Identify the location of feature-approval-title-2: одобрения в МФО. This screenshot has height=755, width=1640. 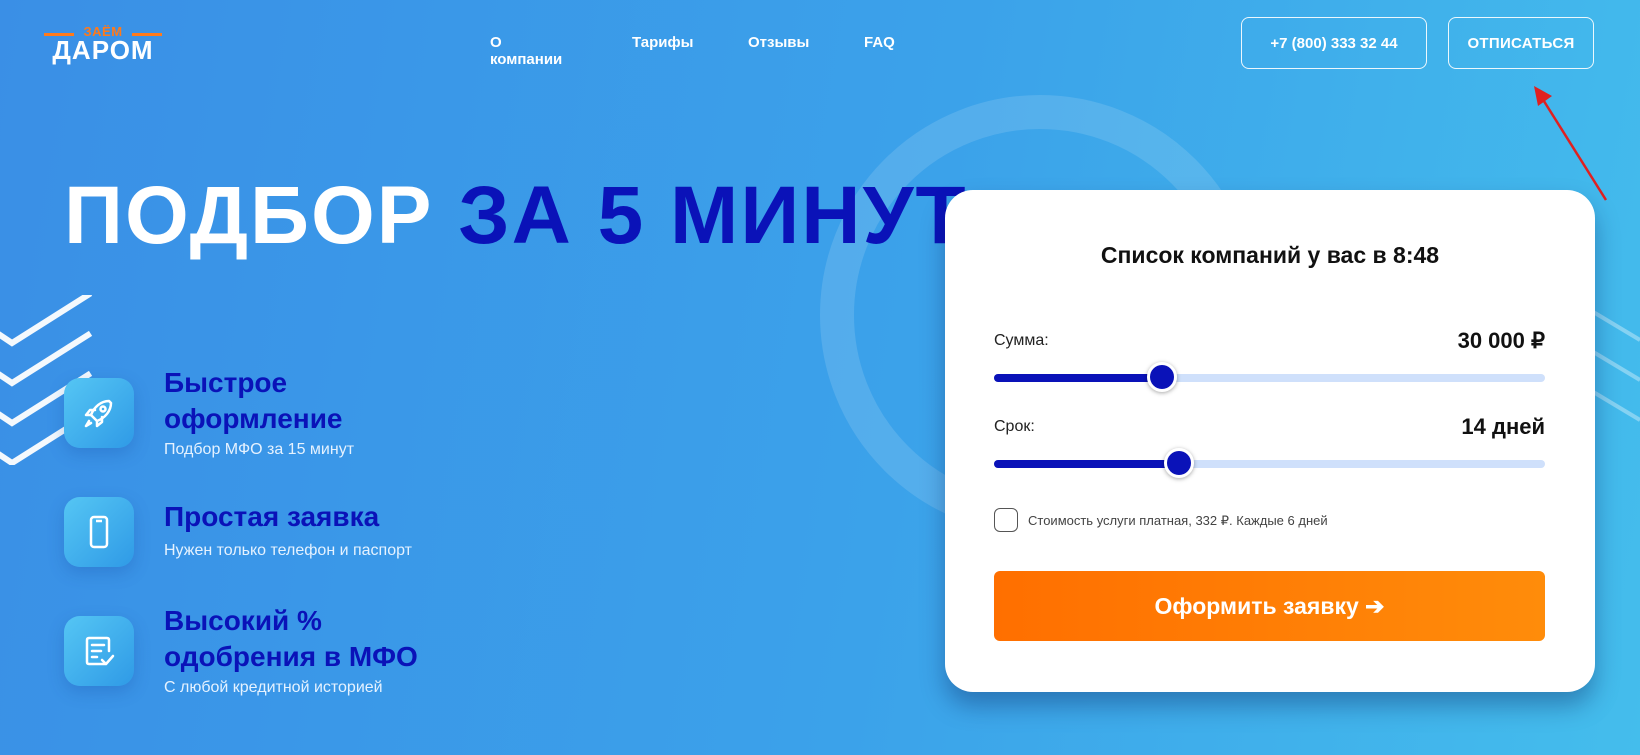
(291, 656).